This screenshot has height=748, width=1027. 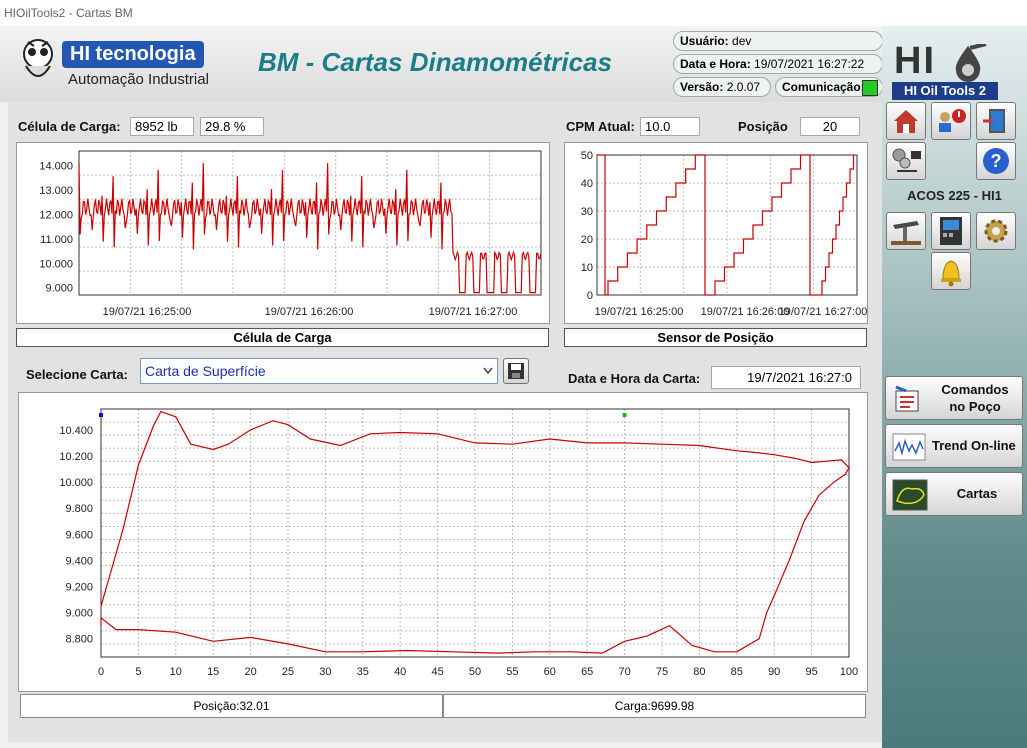 I want to click on x-tick-label: 80, so click(x=699, y=672).